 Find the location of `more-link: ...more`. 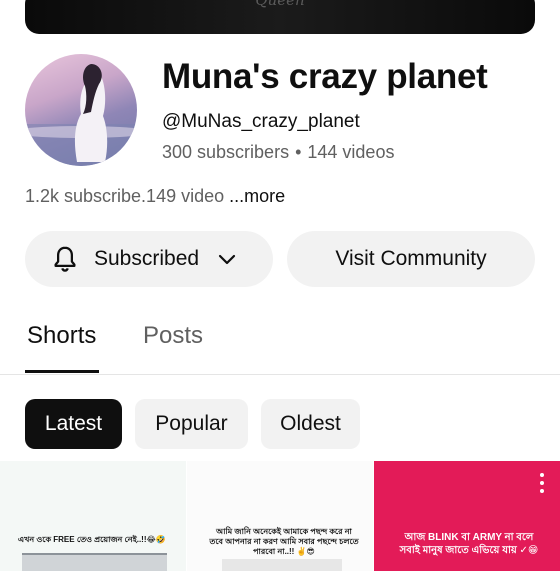

more-link: ...more is located at coordinates (257, 196).